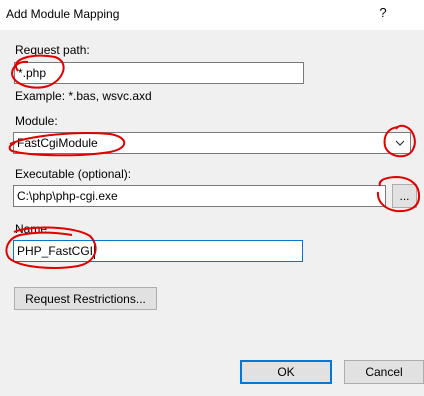 This screenshot has height=396, width=424. What do you see at coordinates (73, 174) in the screenshot?
I see `executable-label: Executable (optional):` at bounding box center [73, 174].